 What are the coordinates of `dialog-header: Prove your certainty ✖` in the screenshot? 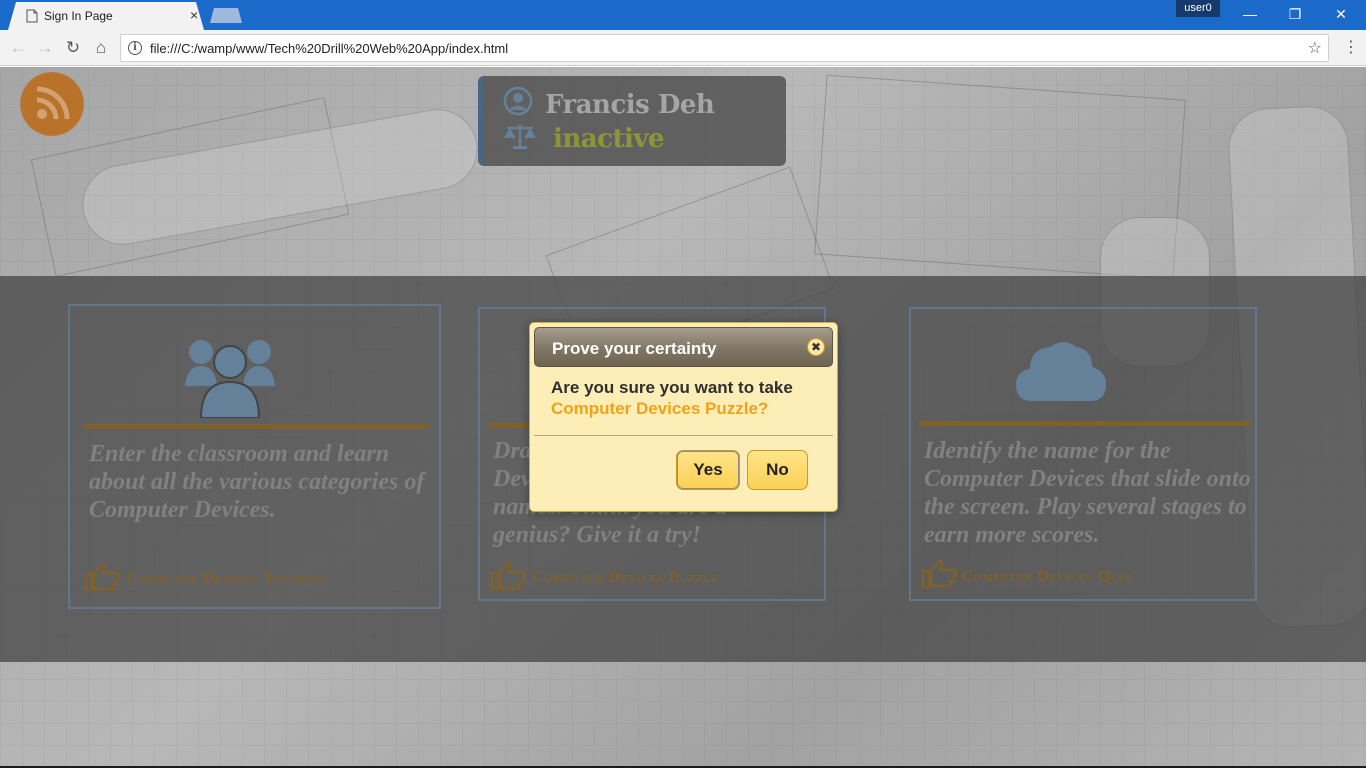 It's located at (683, 347).